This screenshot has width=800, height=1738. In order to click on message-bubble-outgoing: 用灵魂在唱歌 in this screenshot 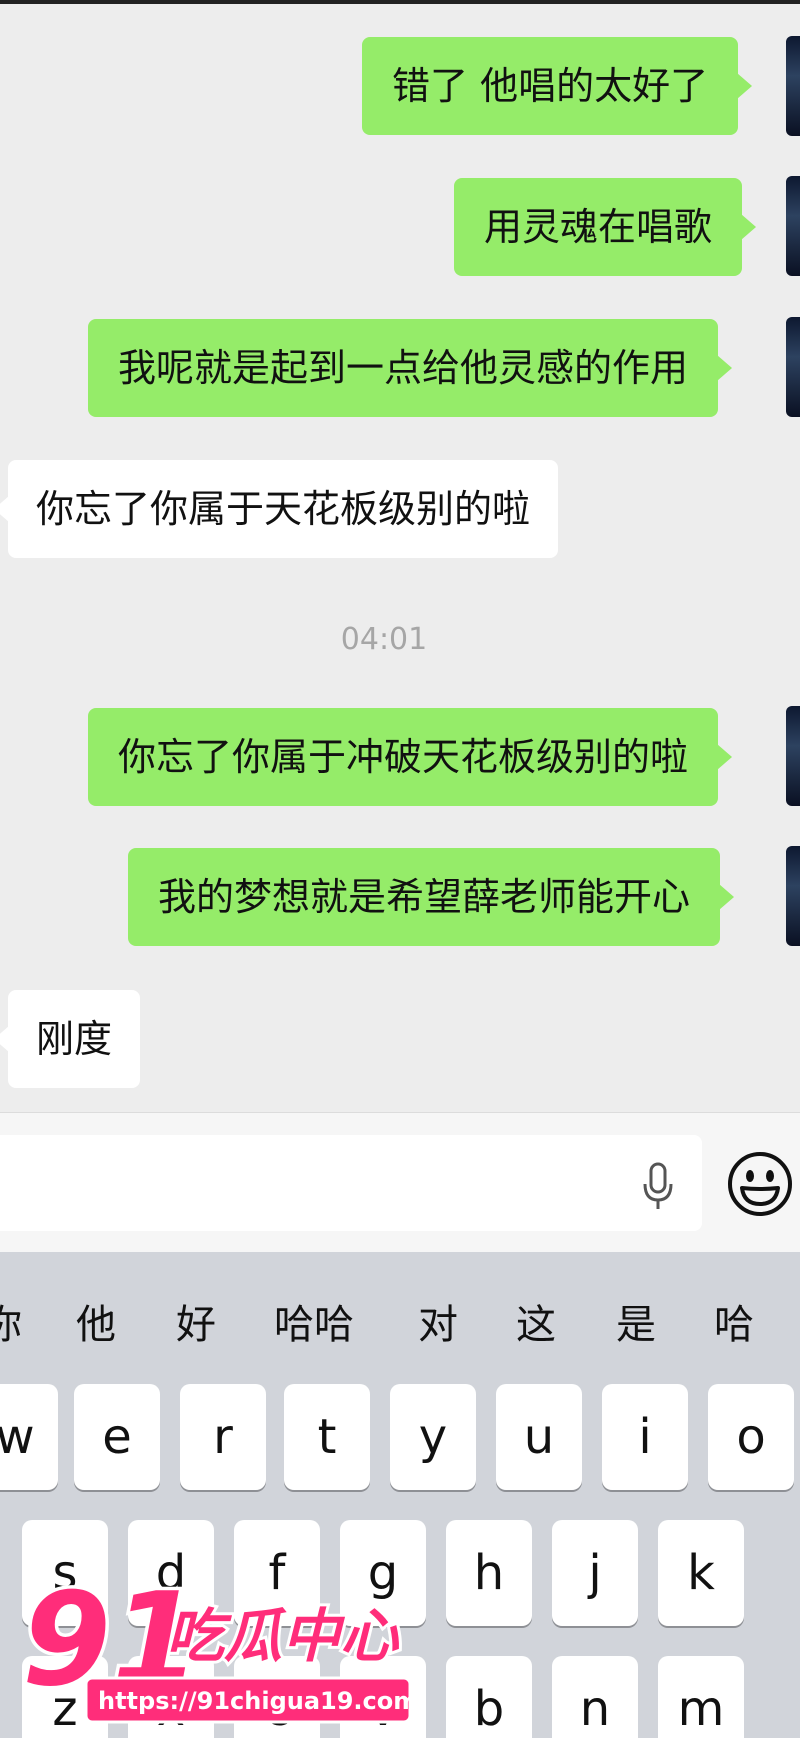, I will do `click(605, 227)`.